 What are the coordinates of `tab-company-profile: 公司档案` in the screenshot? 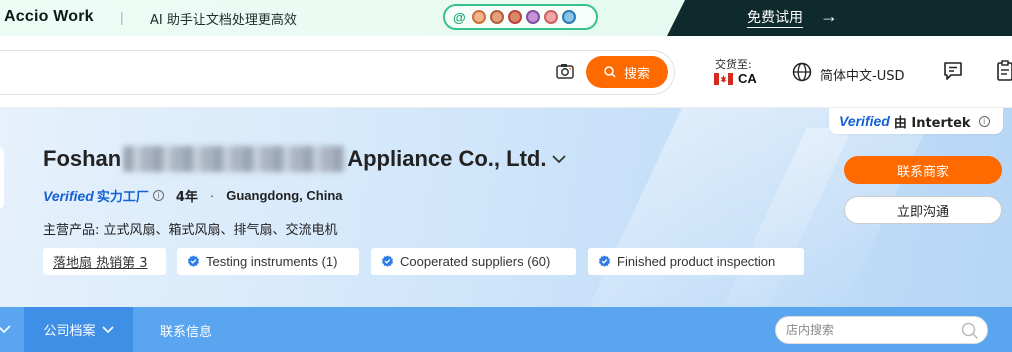 It's located at (78, 329).